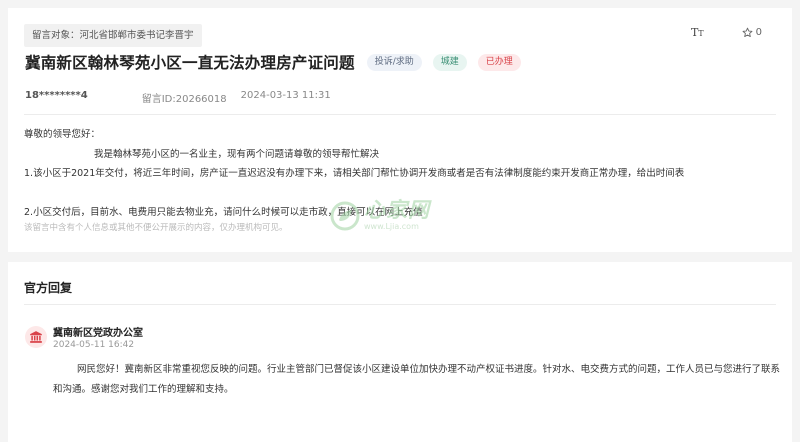 The image size is (800, 442). Describe the element at coordinates (113, 35) in the screenshot. I see `message-target-tag: 留言对象：河北省邯郸市委书记李晋宇` at that location.